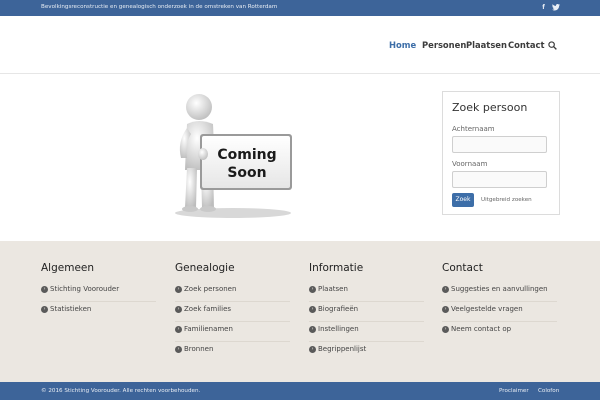  I want to click on achternaam-label: Achternaam, so click(473, 129).